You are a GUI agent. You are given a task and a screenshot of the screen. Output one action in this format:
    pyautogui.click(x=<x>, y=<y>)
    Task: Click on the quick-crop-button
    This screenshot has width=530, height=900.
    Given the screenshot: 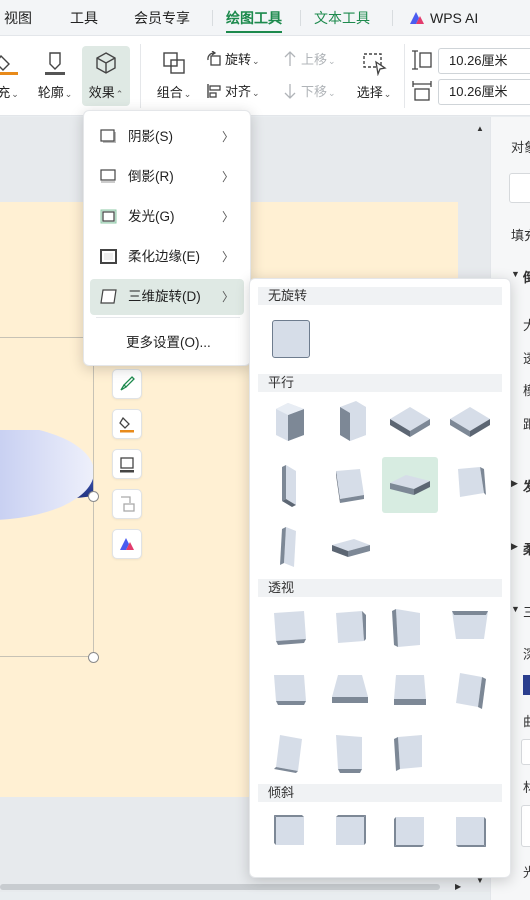 What is the action you would take?
    pyautogui.click(x=127, y=504)
    